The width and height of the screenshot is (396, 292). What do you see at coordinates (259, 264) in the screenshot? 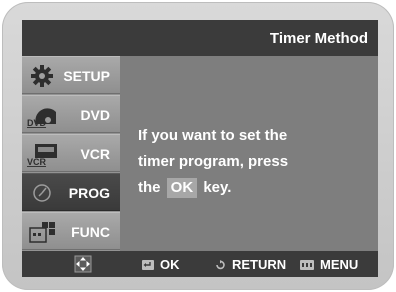
I see `return-hint-label: RETURN` at bounding box center [259, 264].